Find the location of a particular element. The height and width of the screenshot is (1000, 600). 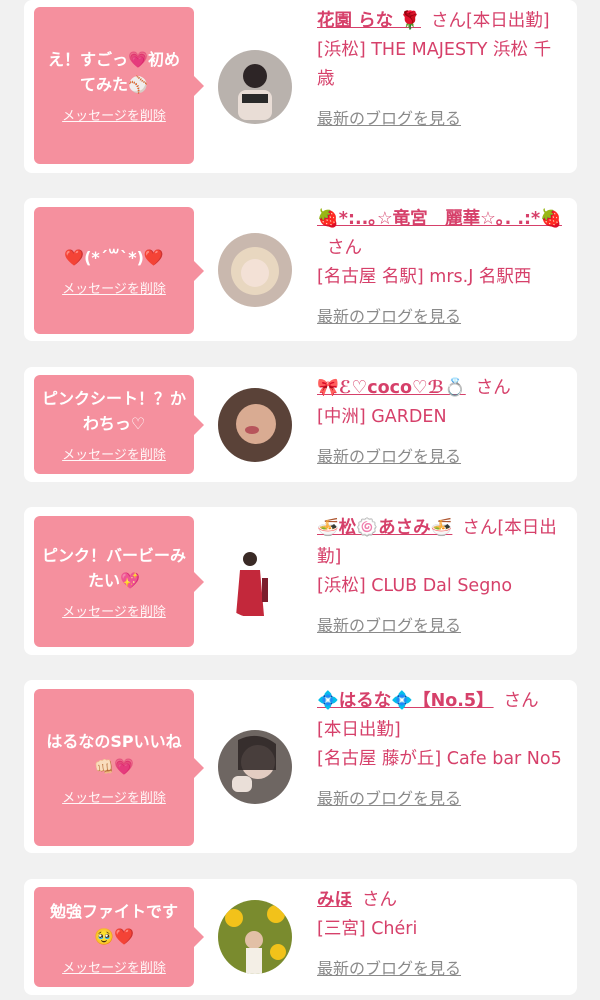

cast-info: 🎀ℰ♡coco♡ℬ💍 さん [中洲] GARDEN 最新のブログを見る is located at coordinates (441, 423).